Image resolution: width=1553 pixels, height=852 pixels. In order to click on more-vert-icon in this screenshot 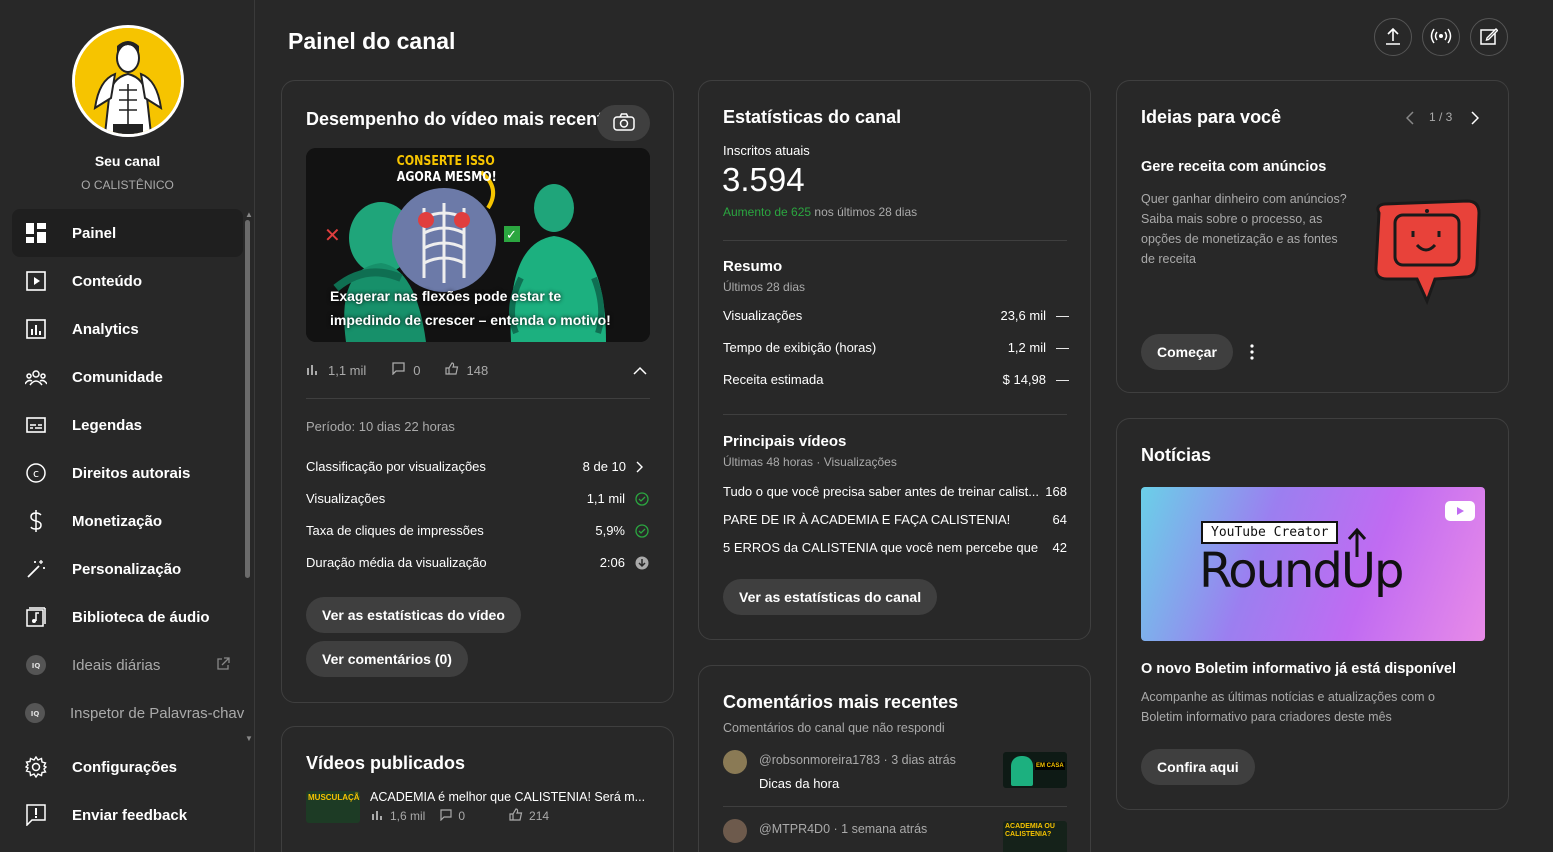, I will do `click(1252, 353)`.